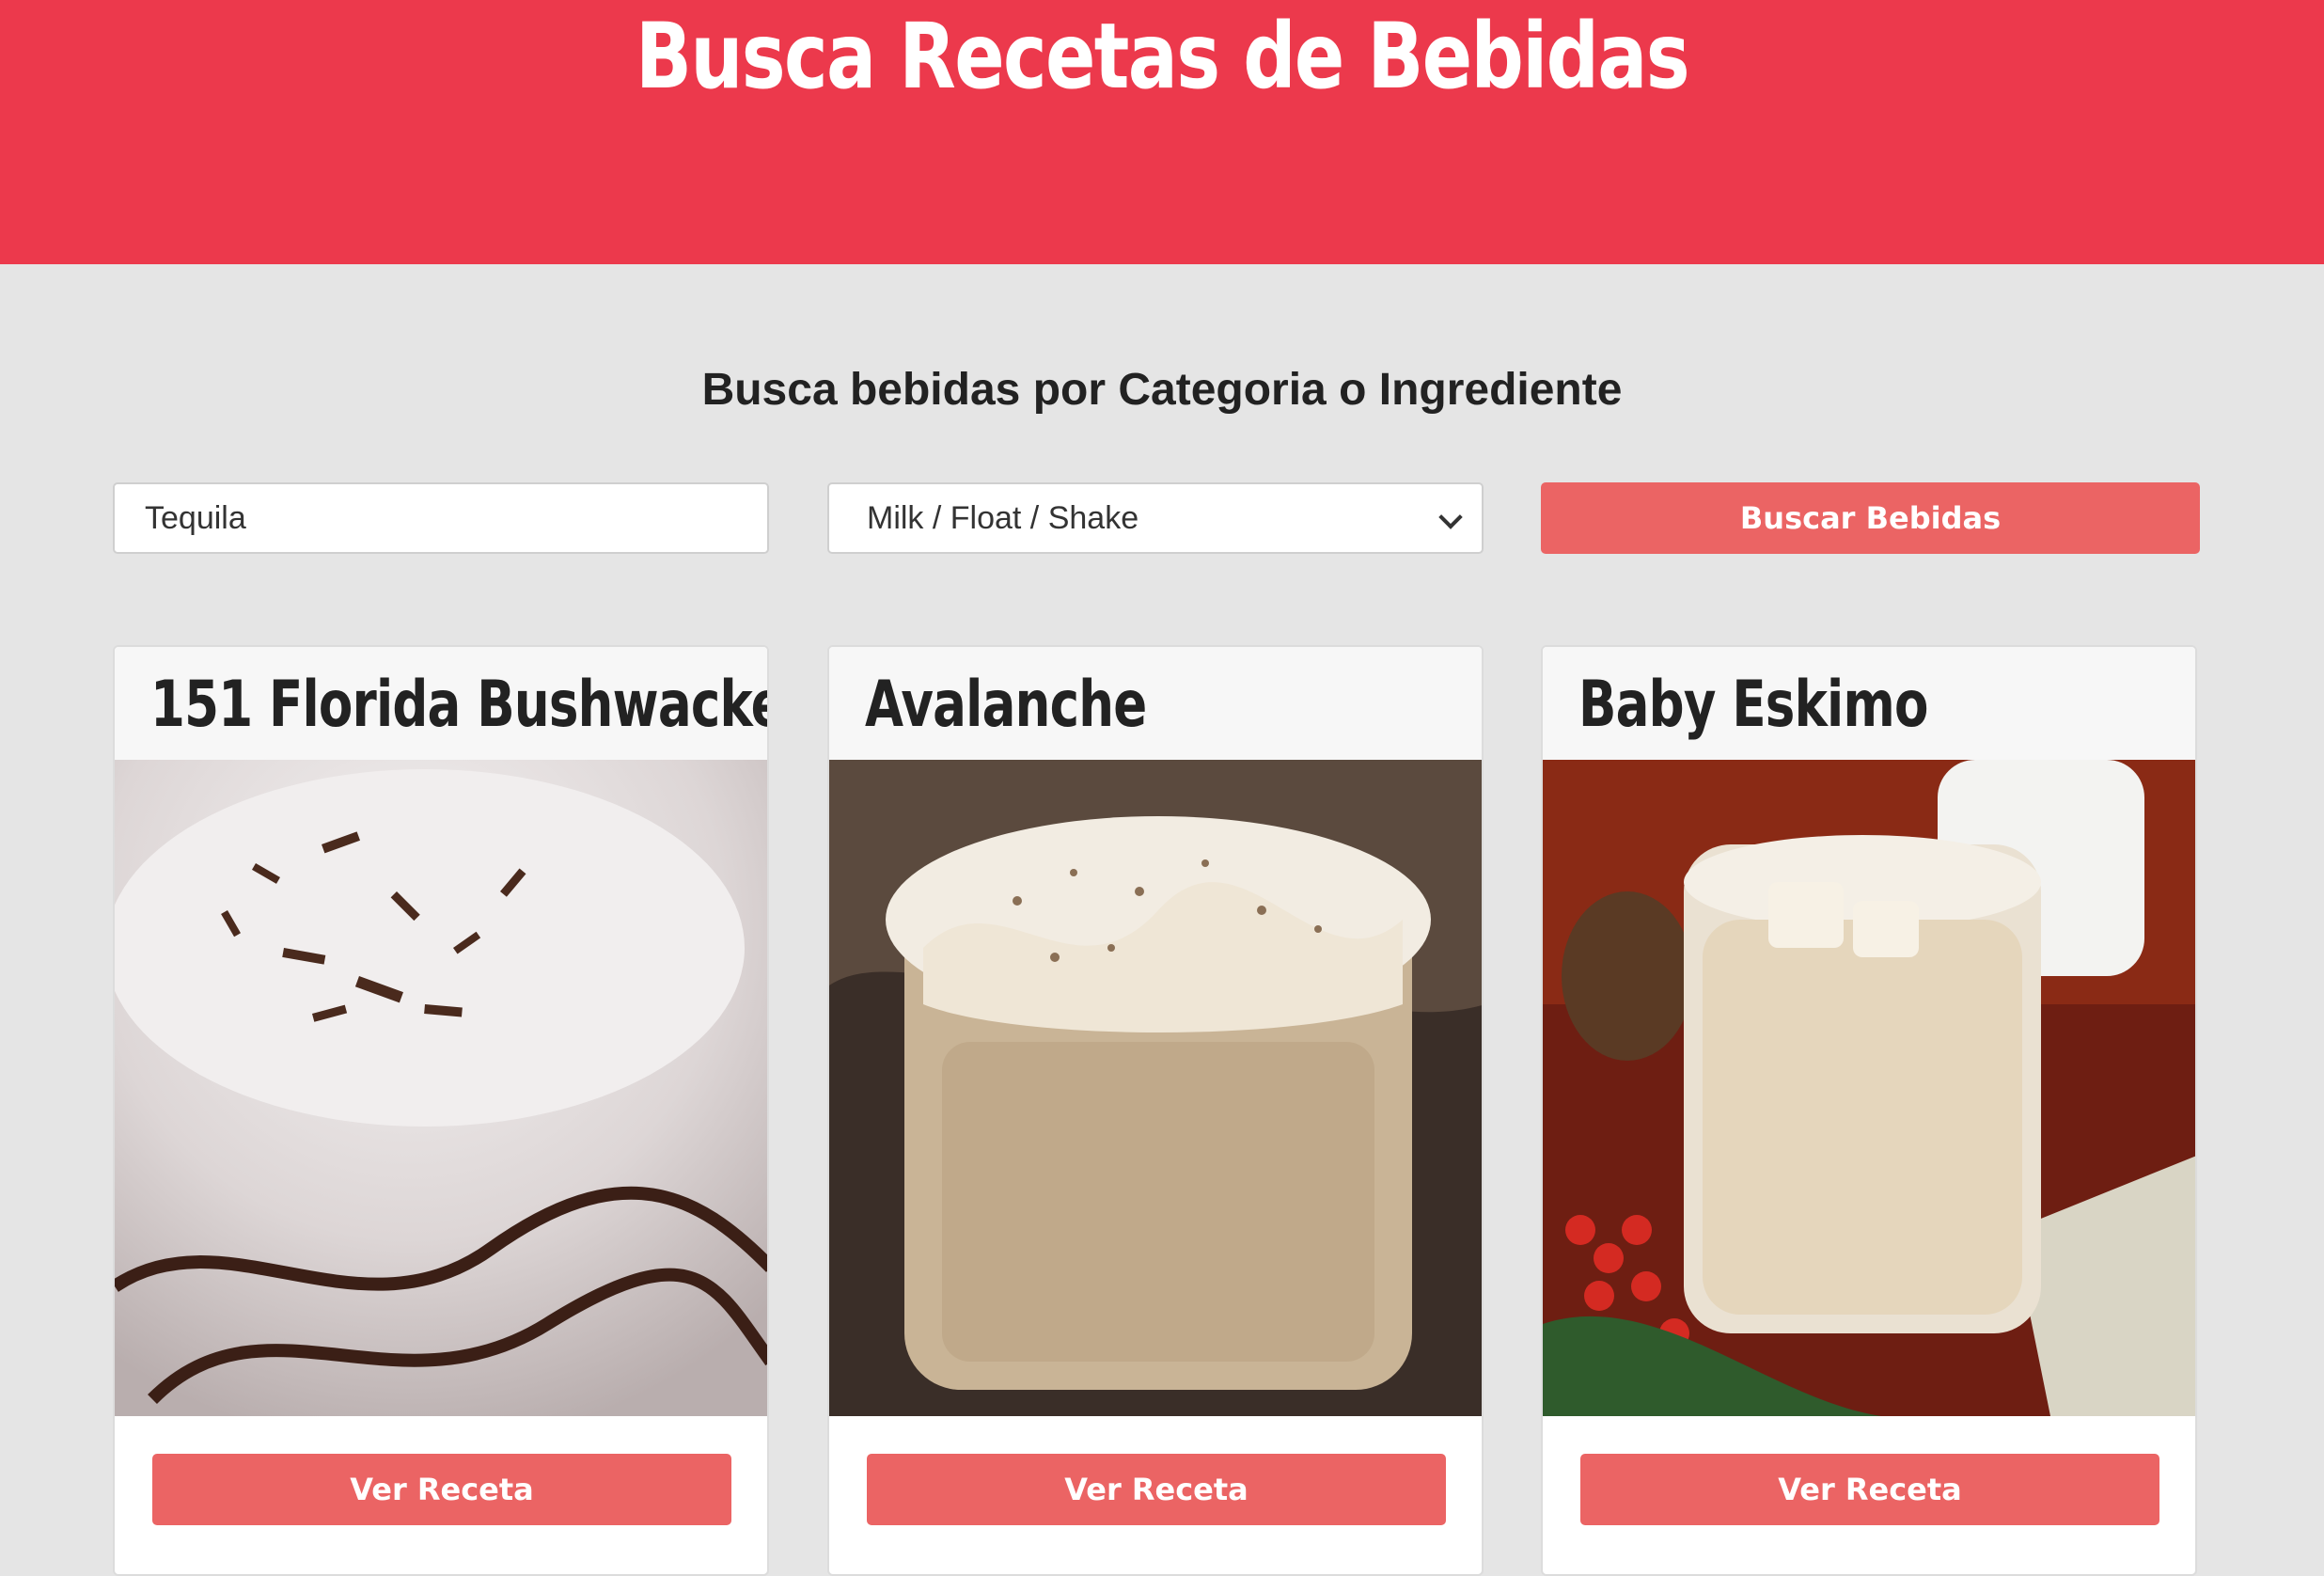 This screenshot has height=1576, width=2324. Describe the element at coordinates (1156, 518) in the screenshot. I see `category-select: Milk / Float / Shake` at that location.